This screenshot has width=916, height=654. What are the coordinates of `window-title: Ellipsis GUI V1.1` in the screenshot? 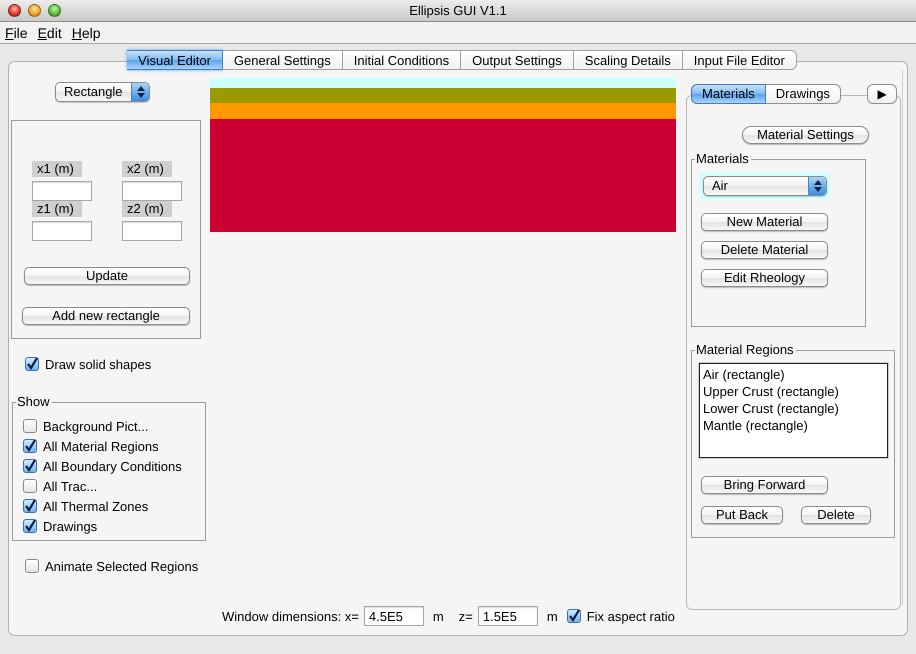 It's located at (458, 10).